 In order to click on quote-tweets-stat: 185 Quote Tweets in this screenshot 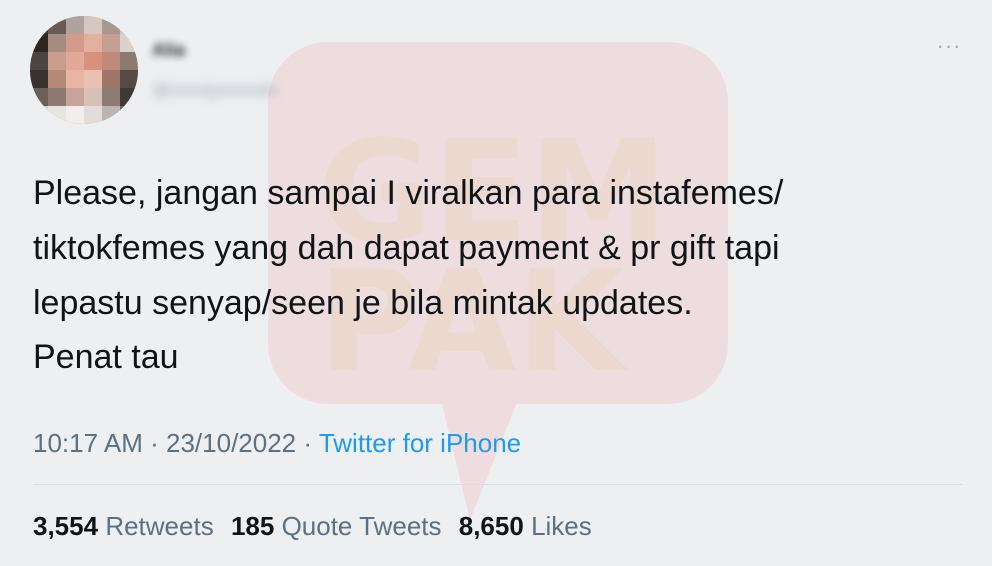, I will do `click(336, 526)`.